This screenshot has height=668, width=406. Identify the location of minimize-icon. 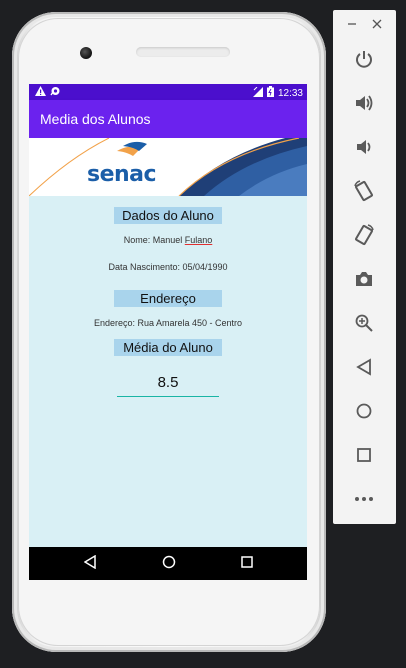
(352, 25).